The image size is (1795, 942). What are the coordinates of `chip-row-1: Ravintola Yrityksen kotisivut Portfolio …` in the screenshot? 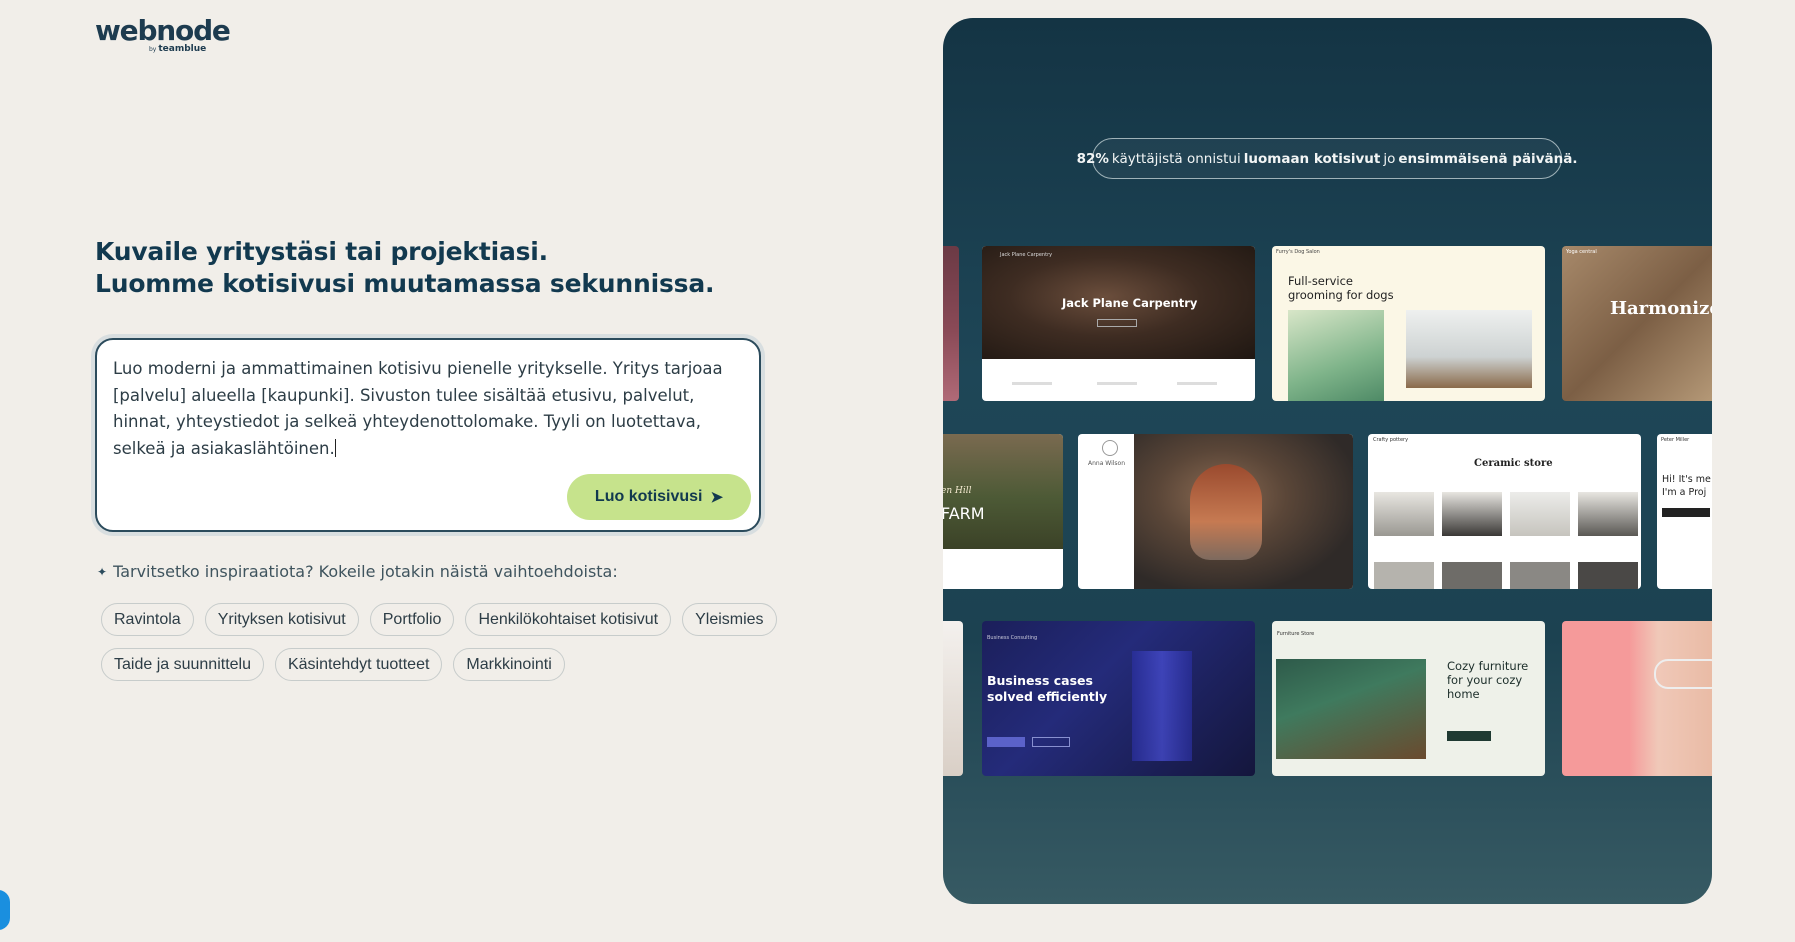 It's located at (461, 619).